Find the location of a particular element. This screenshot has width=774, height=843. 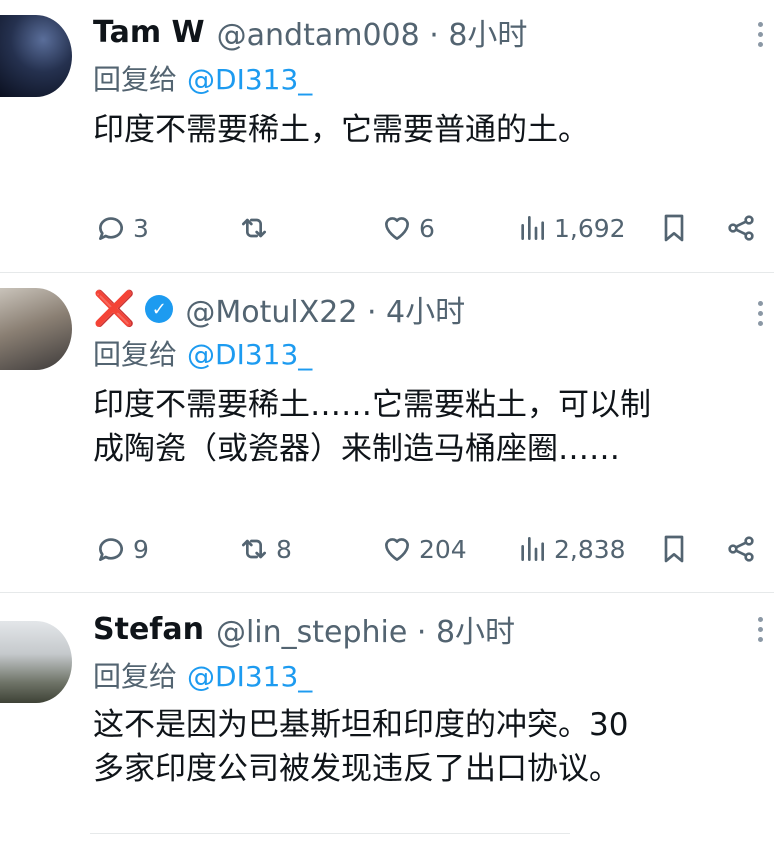

tweet-text-line: 印度不需要稀土……它需要粘土，可以制 is located at coordinates (372, 405).